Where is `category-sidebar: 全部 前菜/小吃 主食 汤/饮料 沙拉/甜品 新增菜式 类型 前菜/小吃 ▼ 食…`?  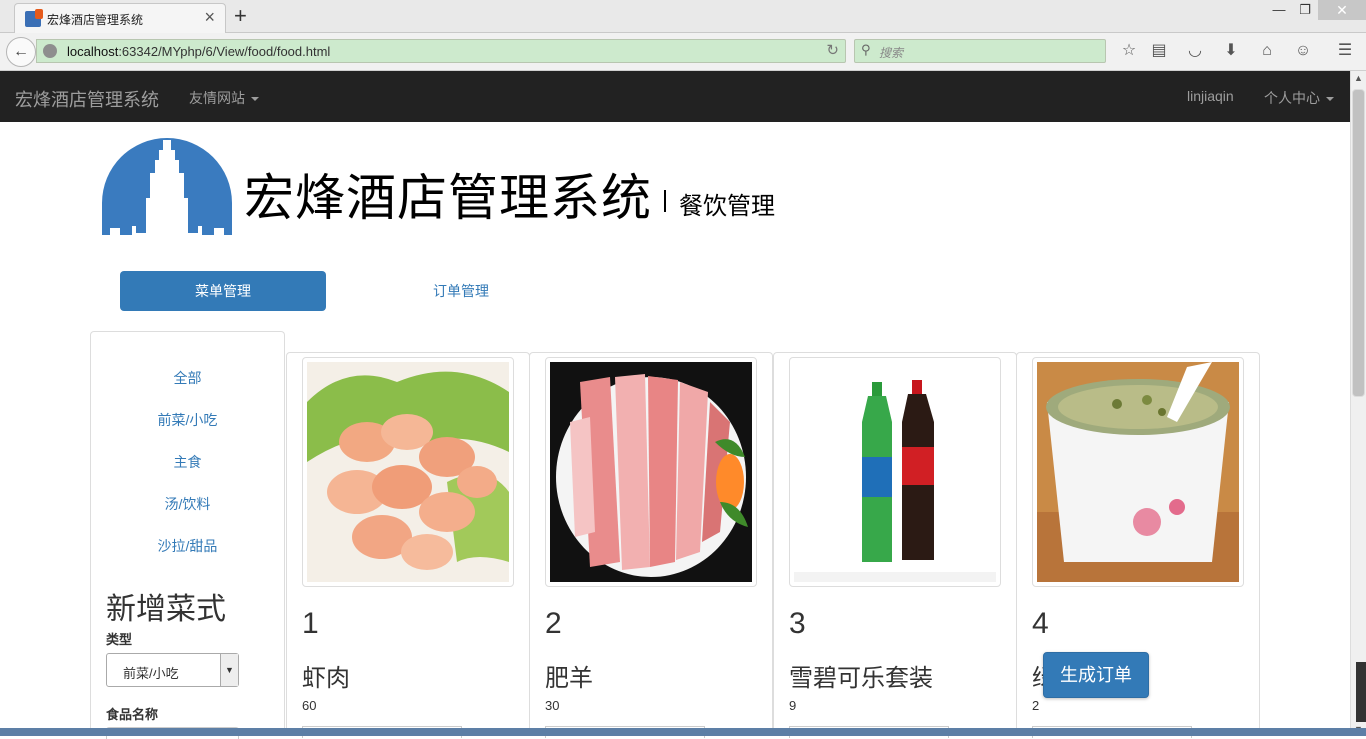 category-sidebar: 全部 前菜/小吃 主食 汤/饮料 沙拉/甜品 新增菜式 类型 前菜/小吃 ▼ 食… is located at coordinates (187, 535).